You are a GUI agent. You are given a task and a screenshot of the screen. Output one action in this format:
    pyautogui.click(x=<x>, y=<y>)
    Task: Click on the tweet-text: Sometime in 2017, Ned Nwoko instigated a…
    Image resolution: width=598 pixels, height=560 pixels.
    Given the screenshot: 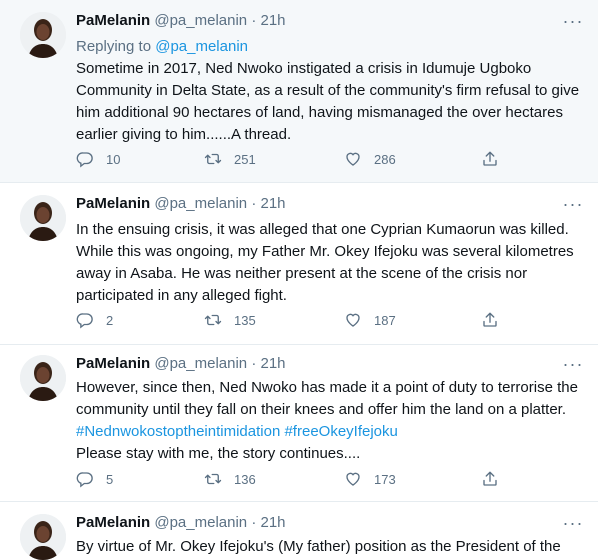 What is the action you would take?
    pyautogui.click(x=328, y=101)
    